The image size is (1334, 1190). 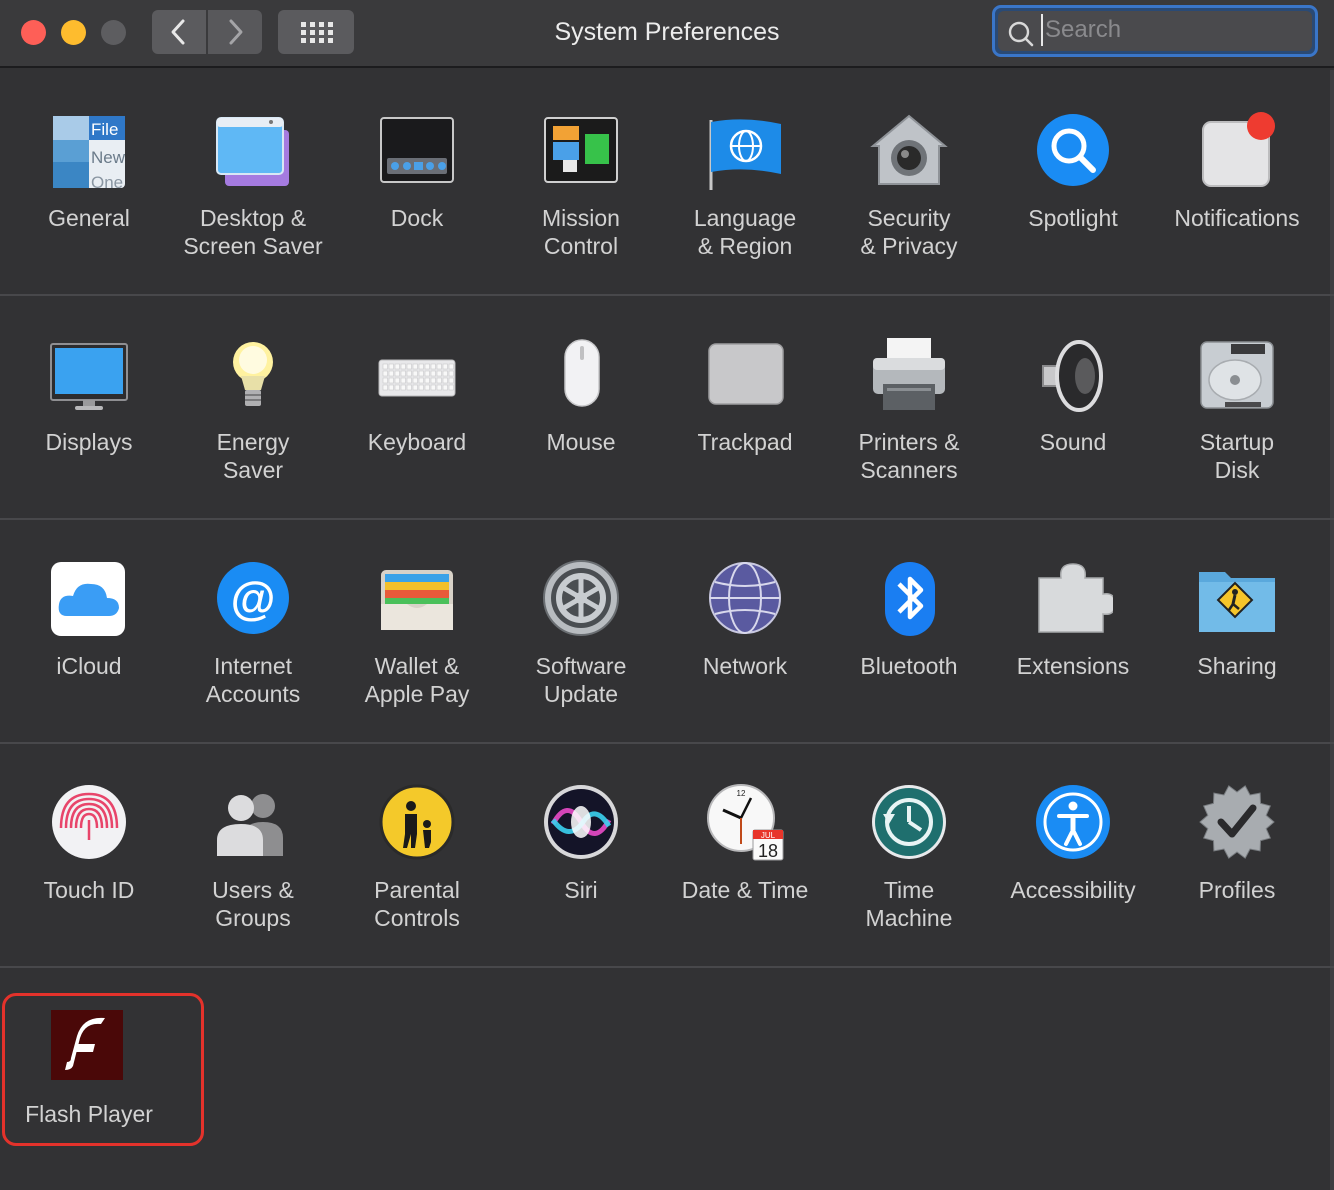 I want to click on pref-pane-startup-disk: Startup Disk, so click(x=1237, y=407).